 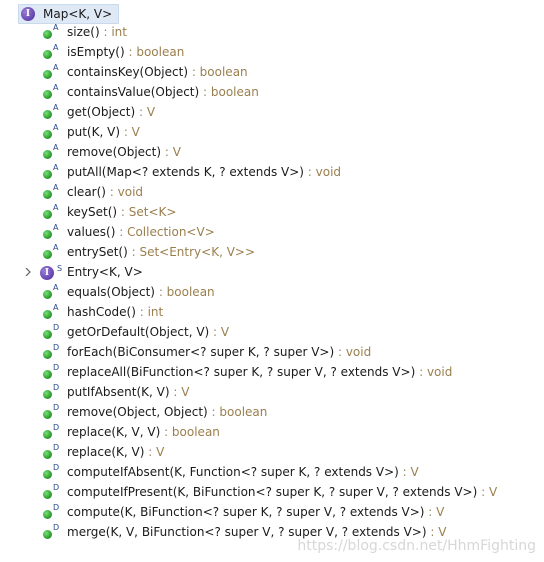 I want to click on member-name: values(), so click(x=91, y=232).